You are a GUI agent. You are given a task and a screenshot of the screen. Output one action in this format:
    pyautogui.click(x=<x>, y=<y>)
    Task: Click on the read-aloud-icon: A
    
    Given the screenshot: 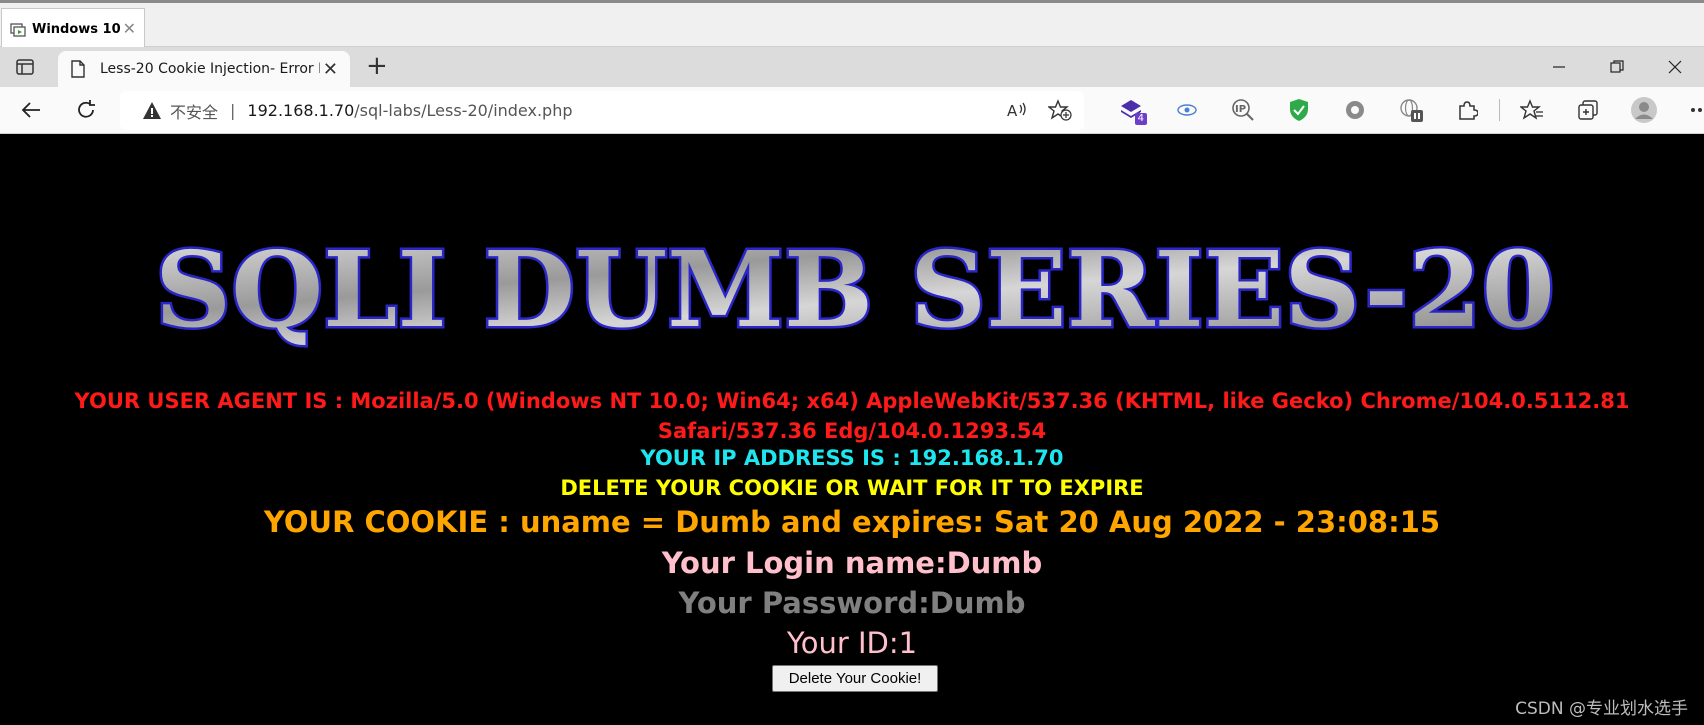 What is the action you would take?
    pyautogui.click(x=1017, y=110)
    